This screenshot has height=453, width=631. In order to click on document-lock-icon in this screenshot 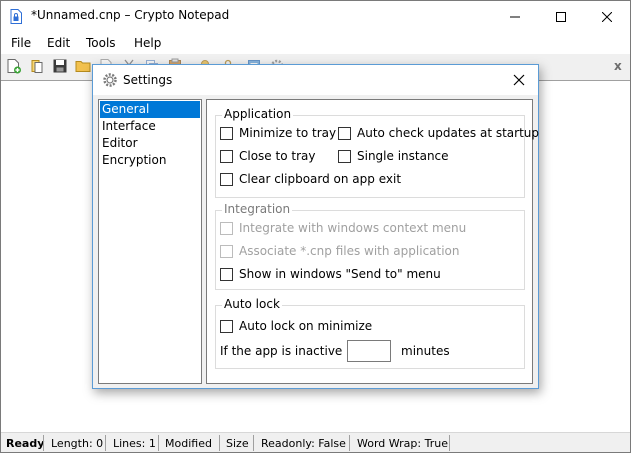, I will do `click(16, 16)`.